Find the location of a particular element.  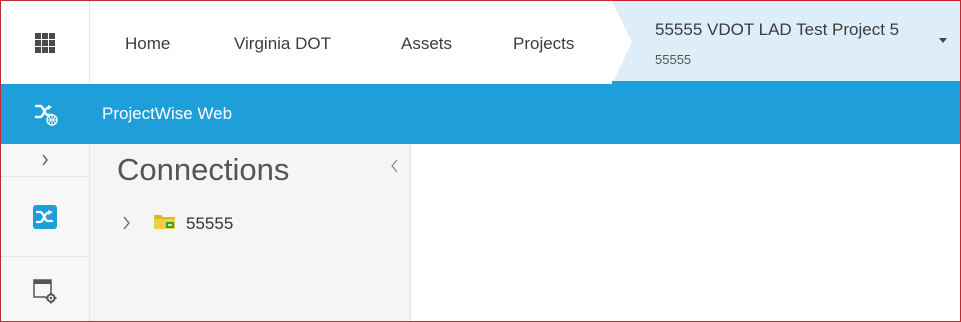

panel-collapse-button is located at coordinates (397, 169).